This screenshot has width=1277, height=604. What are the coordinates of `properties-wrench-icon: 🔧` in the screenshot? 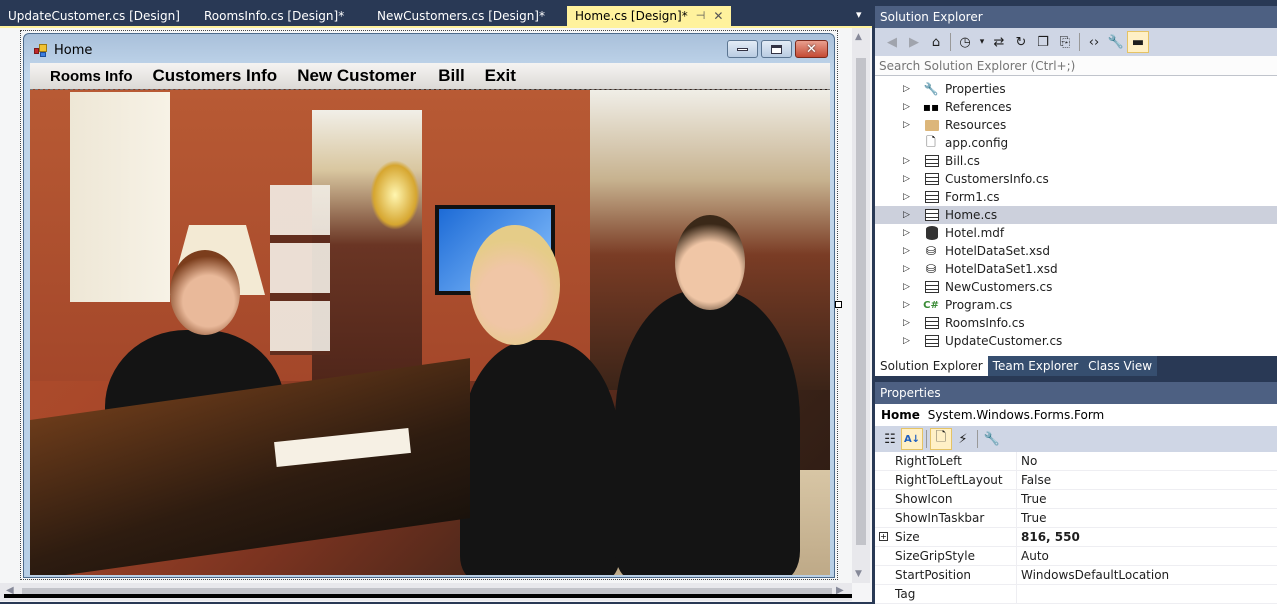 It's located at (1116, 42).